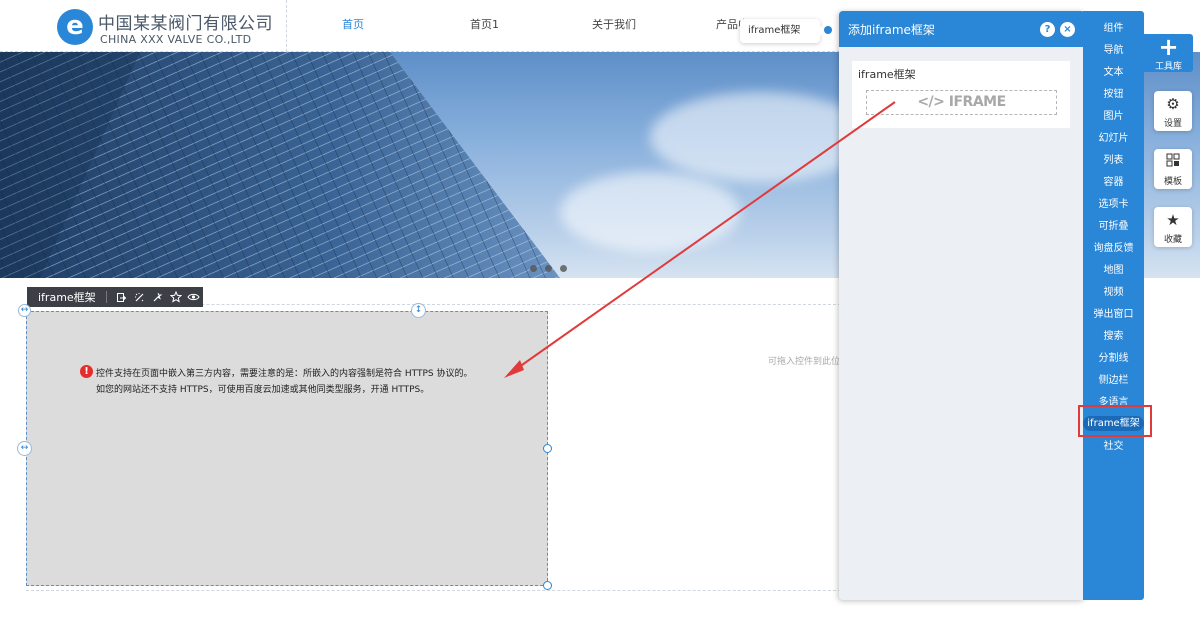 The width and height of the screenshot is (1200, 617). Describe the element at coordinates (614, 24) in the screenshot. I see `nav-item-about: 关于我们` at that location.